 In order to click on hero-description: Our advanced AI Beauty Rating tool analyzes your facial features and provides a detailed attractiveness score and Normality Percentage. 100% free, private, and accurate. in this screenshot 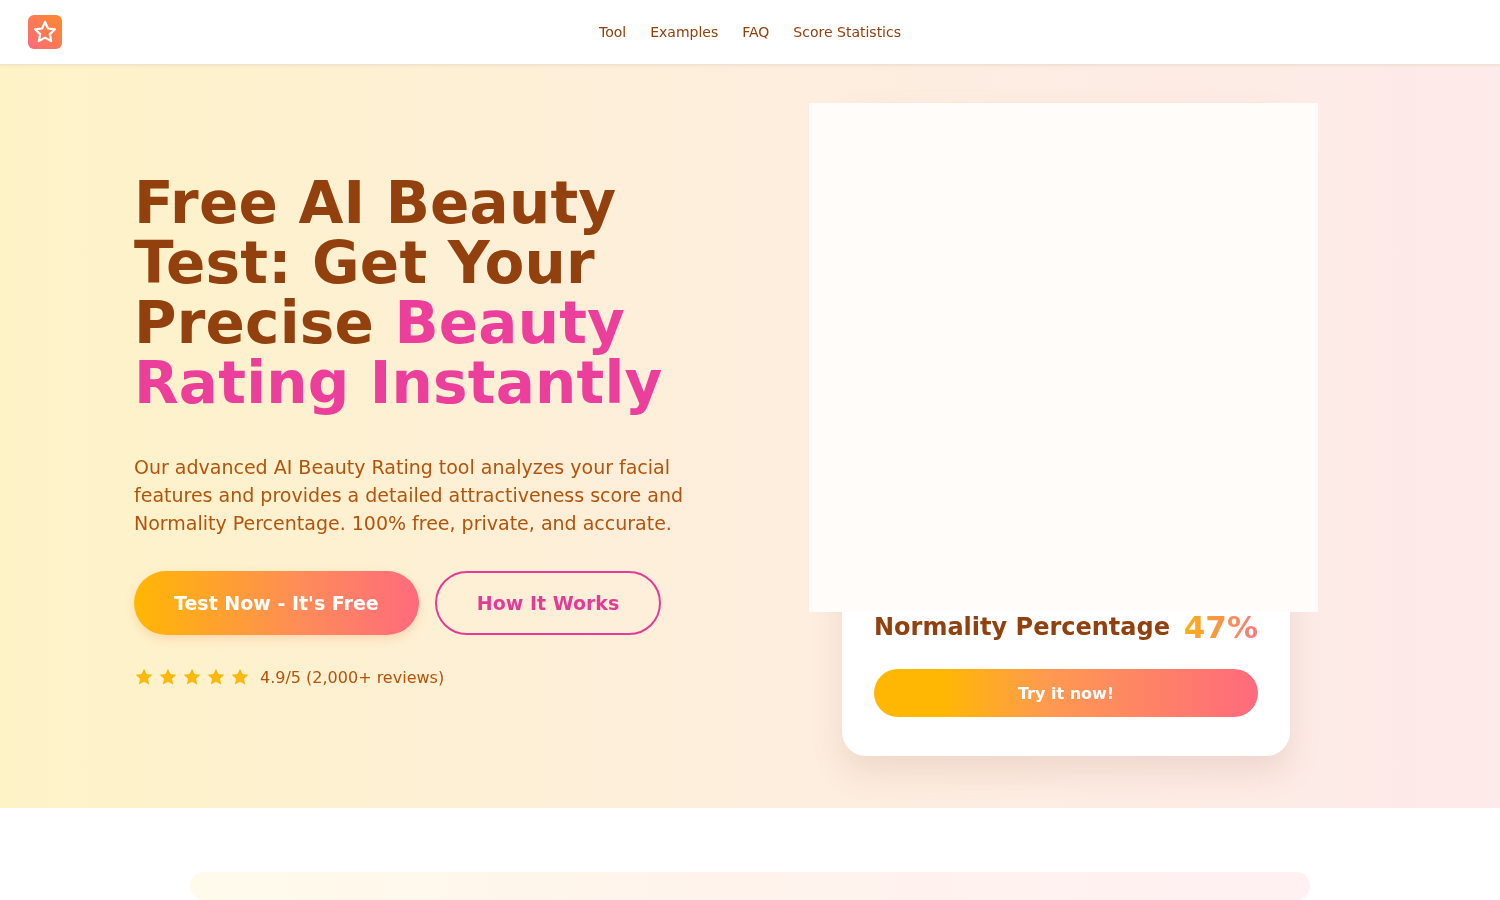, I will do `click(409, 495)`.